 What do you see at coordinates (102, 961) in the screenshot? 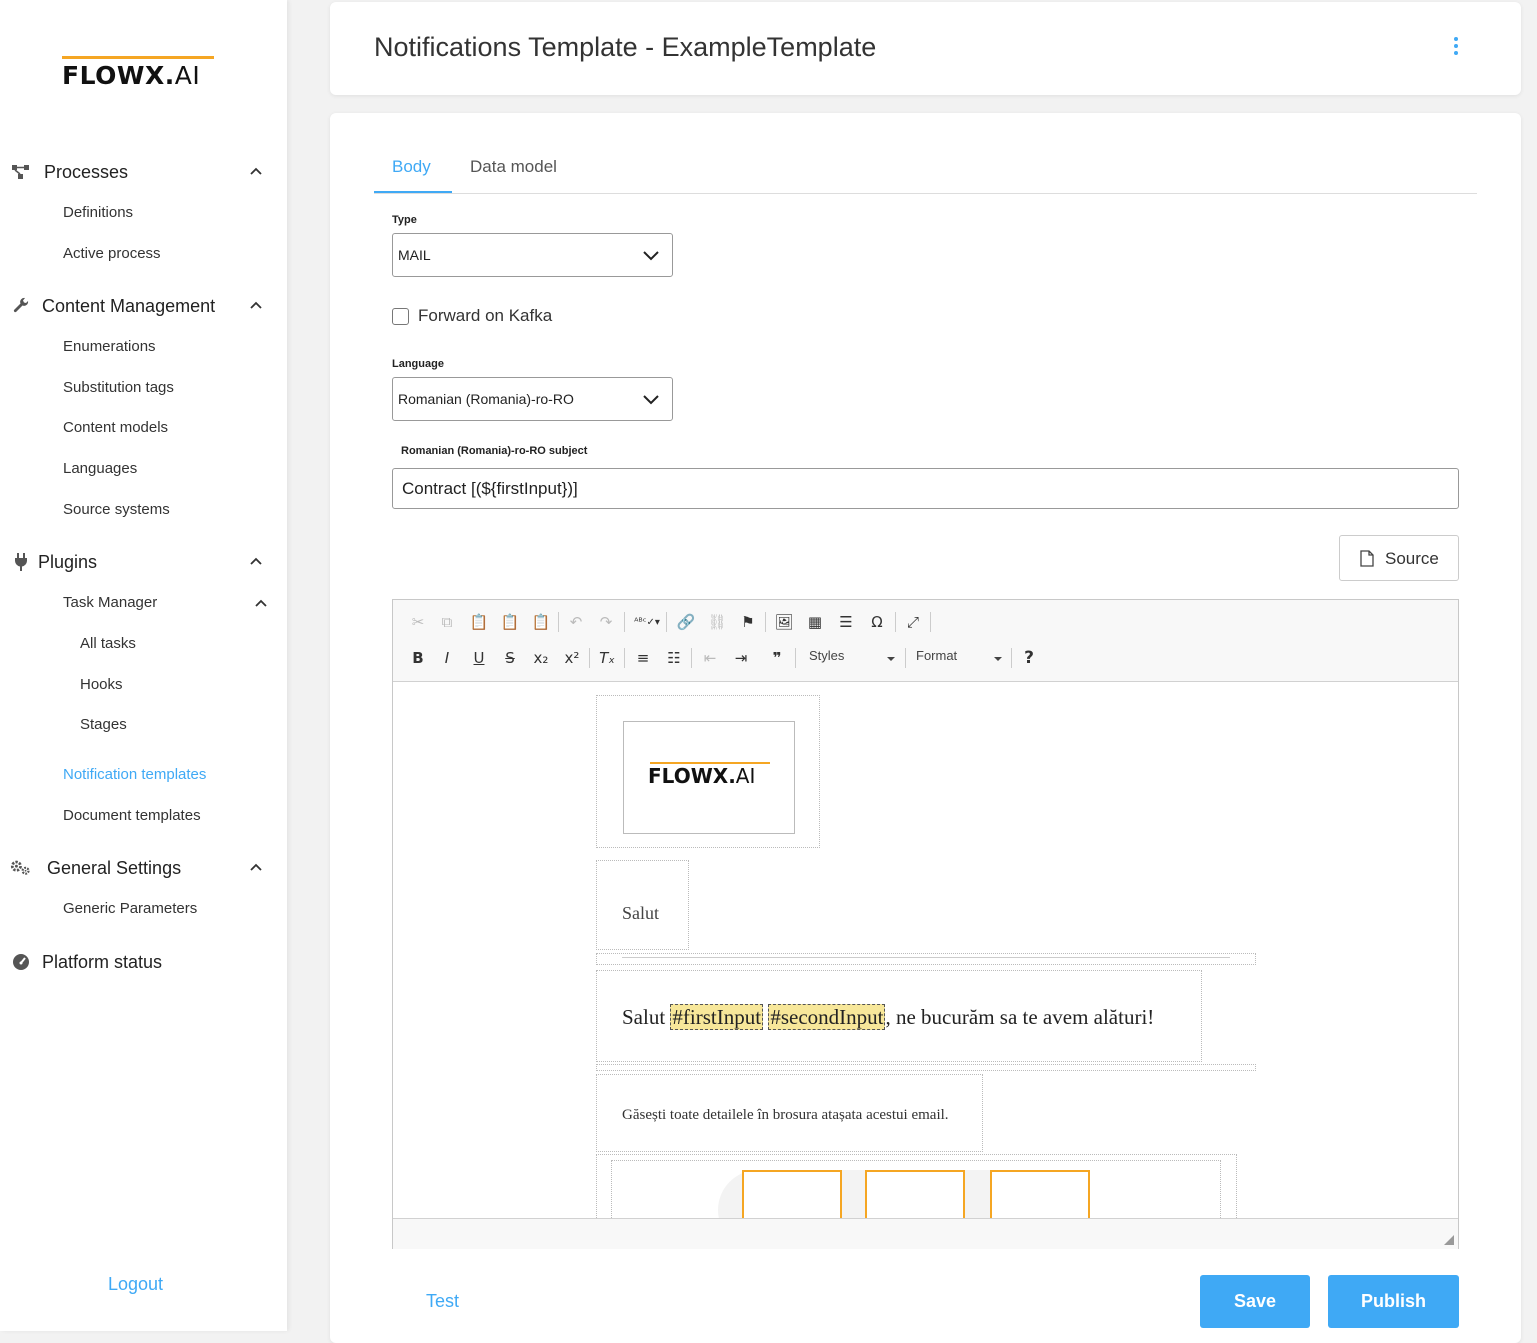
I see `nav-section-label: Platform status` at bounding box center [102, 961].